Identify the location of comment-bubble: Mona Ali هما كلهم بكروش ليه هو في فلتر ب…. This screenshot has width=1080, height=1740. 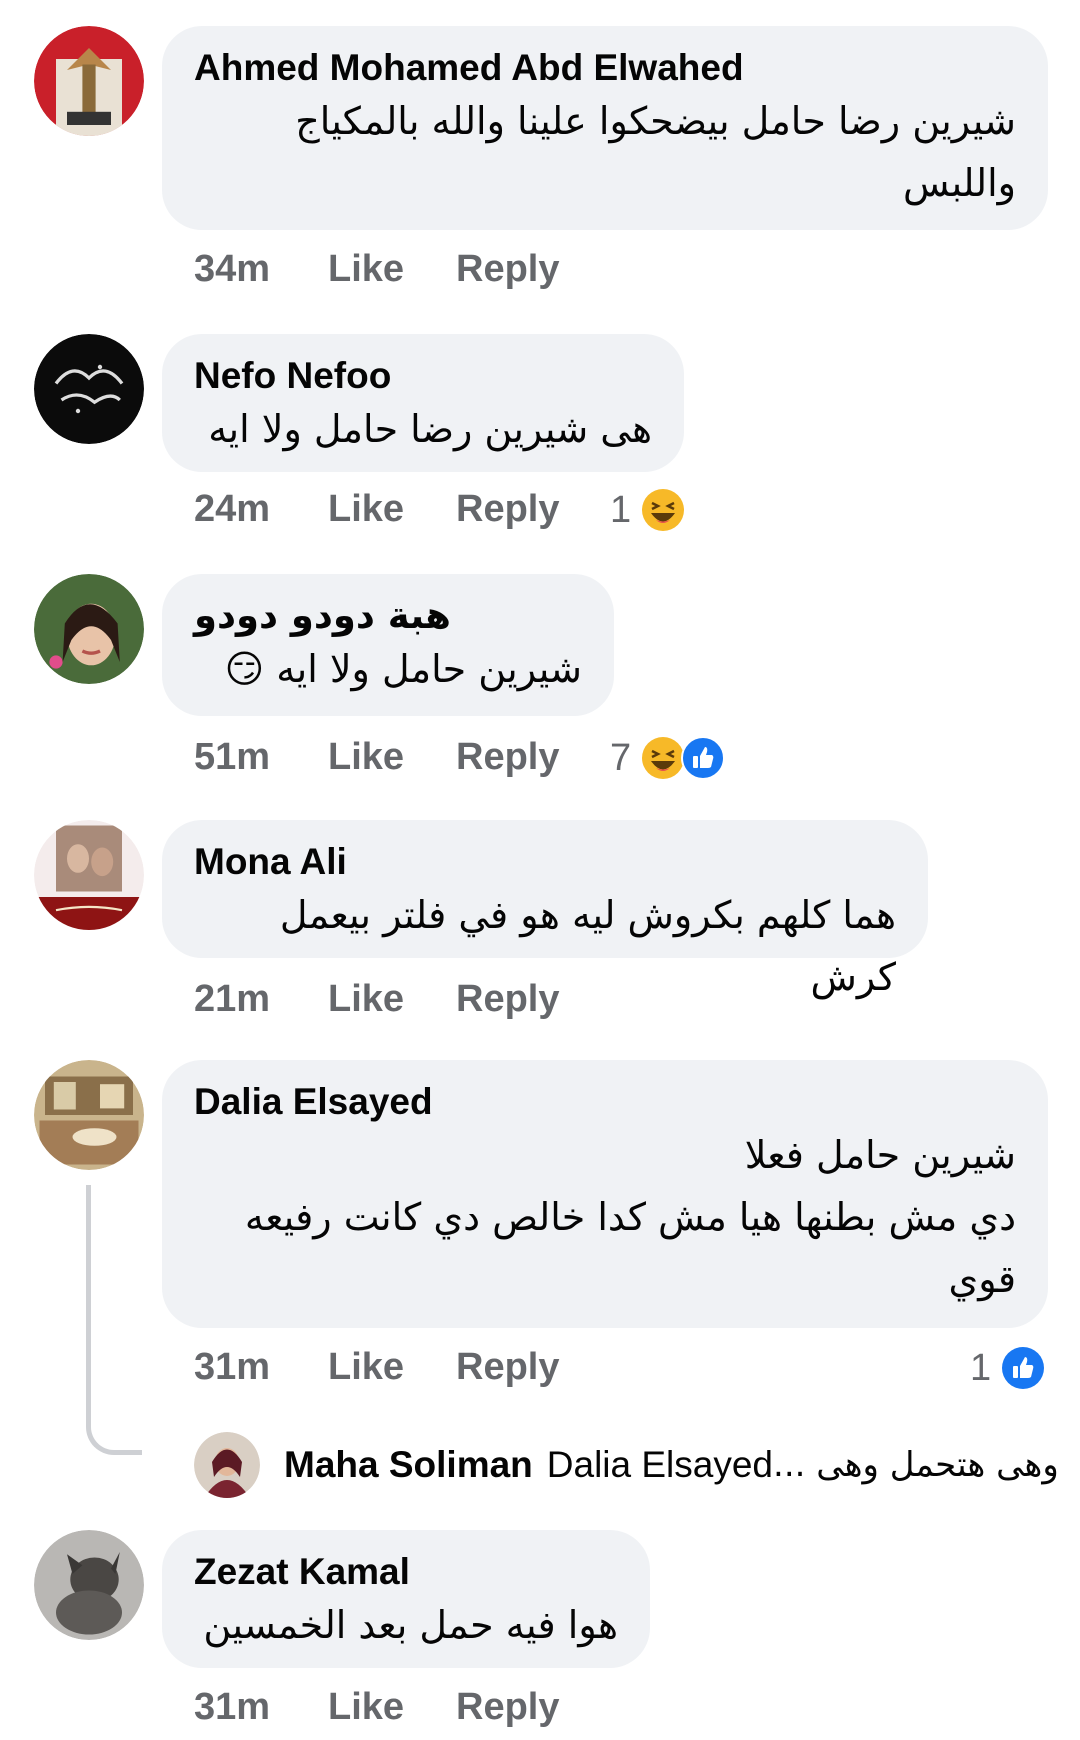
(545, 909).